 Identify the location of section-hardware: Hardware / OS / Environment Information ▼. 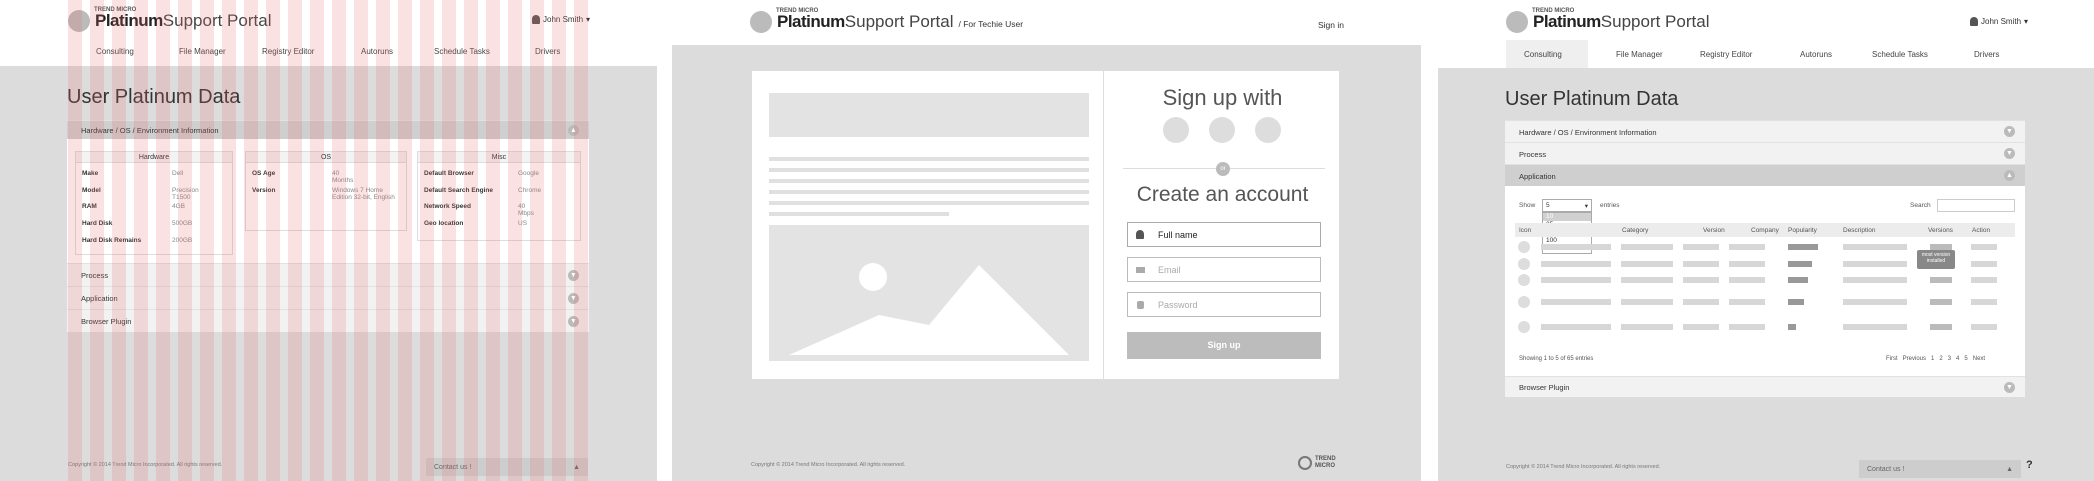
(1765, 131).